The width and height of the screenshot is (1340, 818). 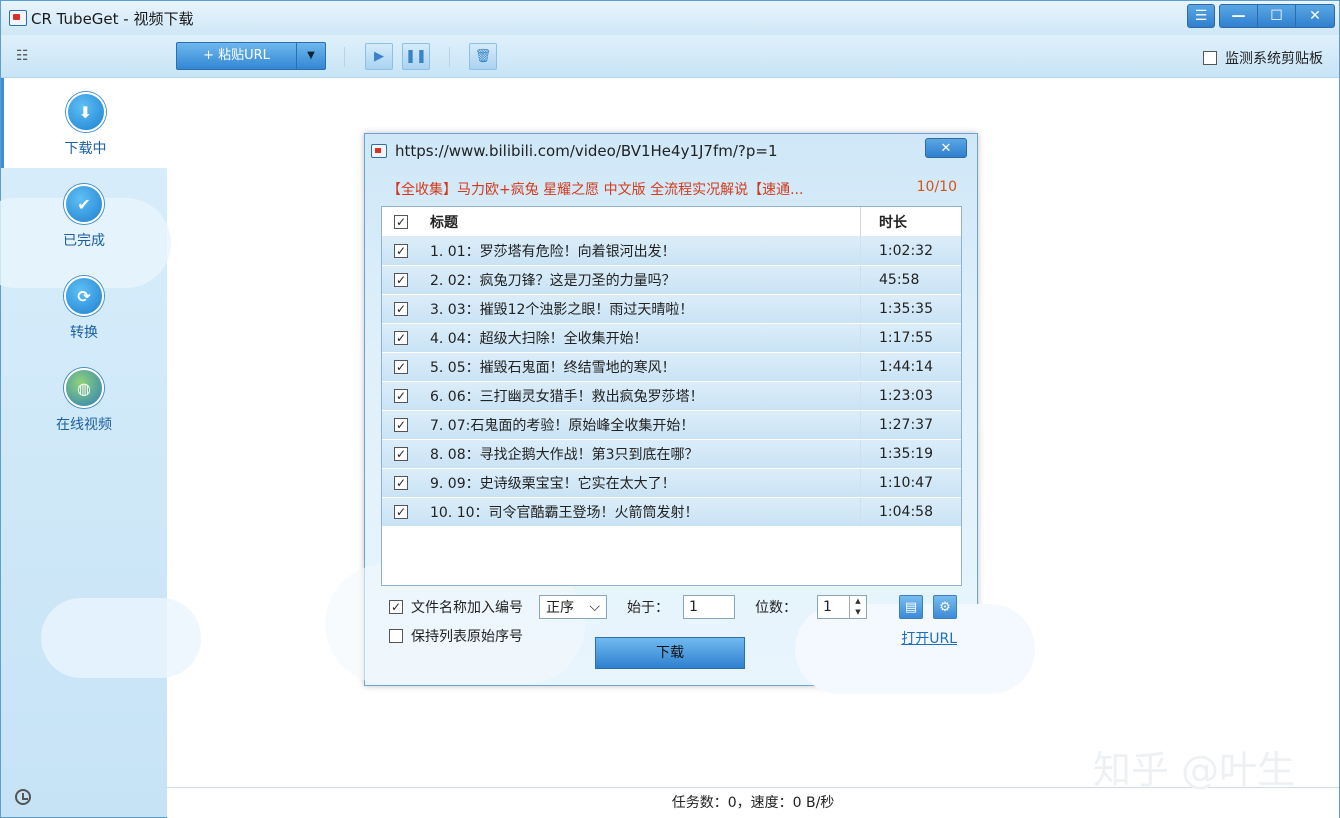 I want to click on clock-icon, so click(x=23, y=797).